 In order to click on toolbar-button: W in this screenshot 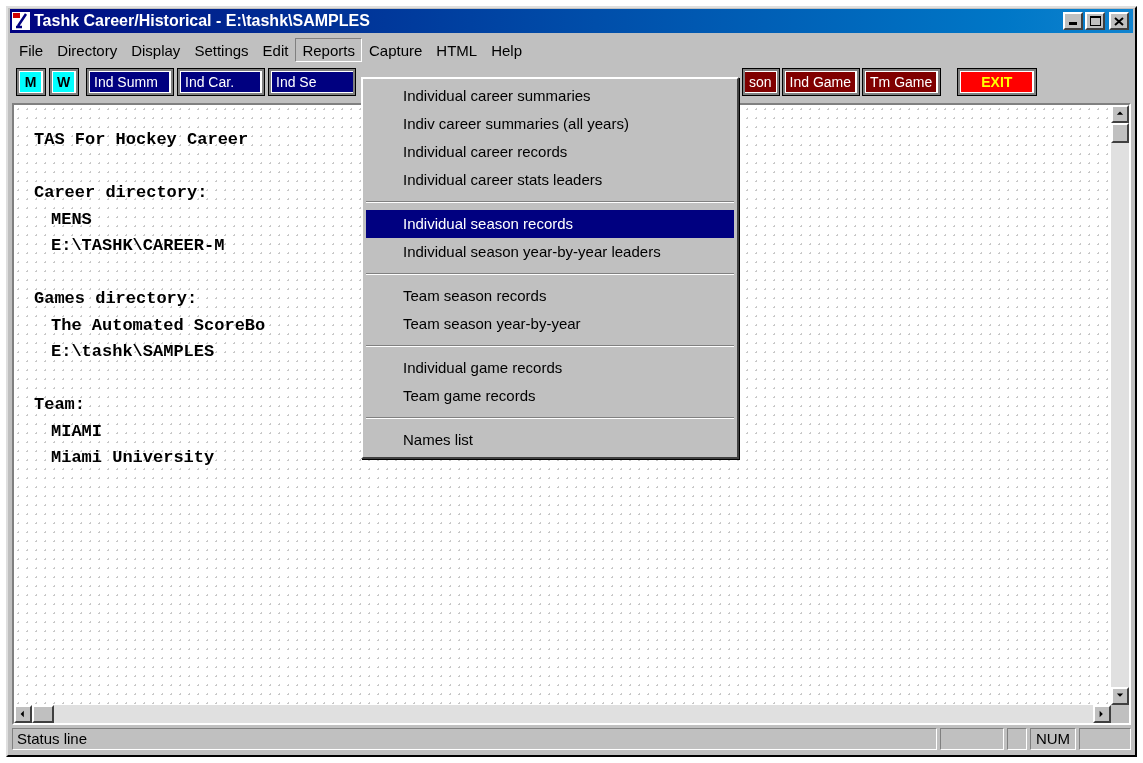, I will do `click(64, 82)`.